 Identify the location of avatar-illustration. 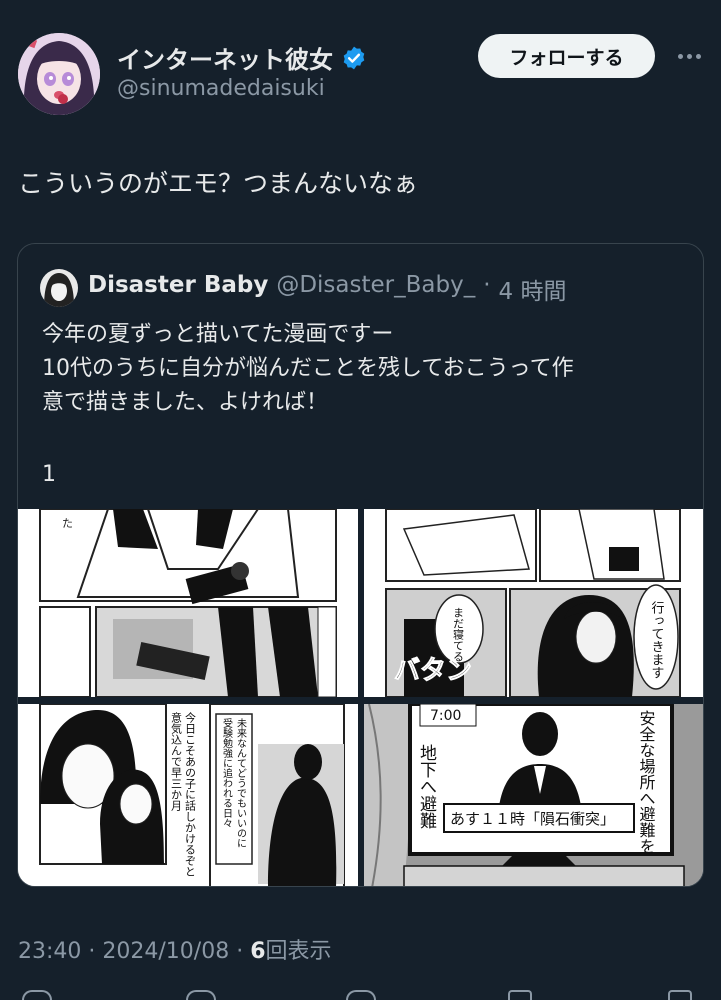
(59, 74).